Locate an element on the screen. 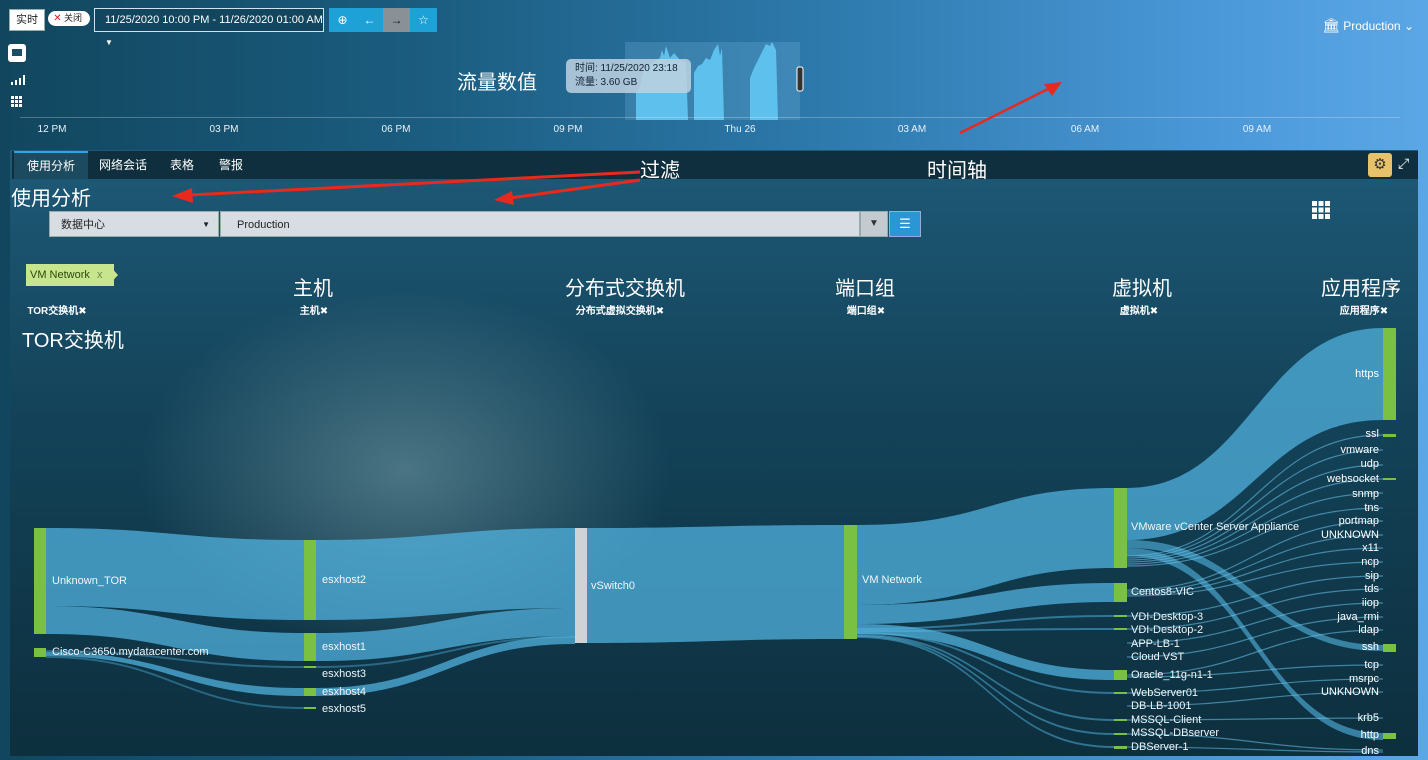  node-label: DBServer-1 is located at coordinates (1159, 747).